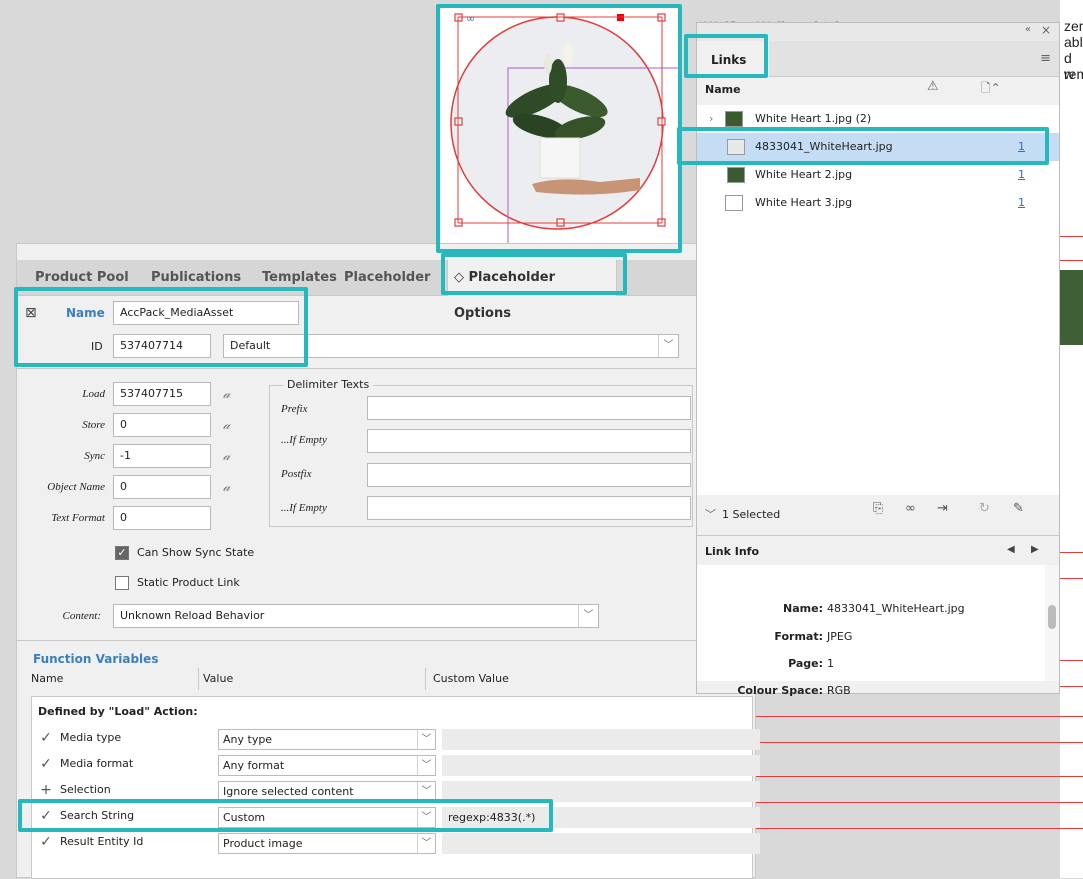 The image size is (1083, 879). I want to click on scrollbar-thumb, so click(1052, 617).